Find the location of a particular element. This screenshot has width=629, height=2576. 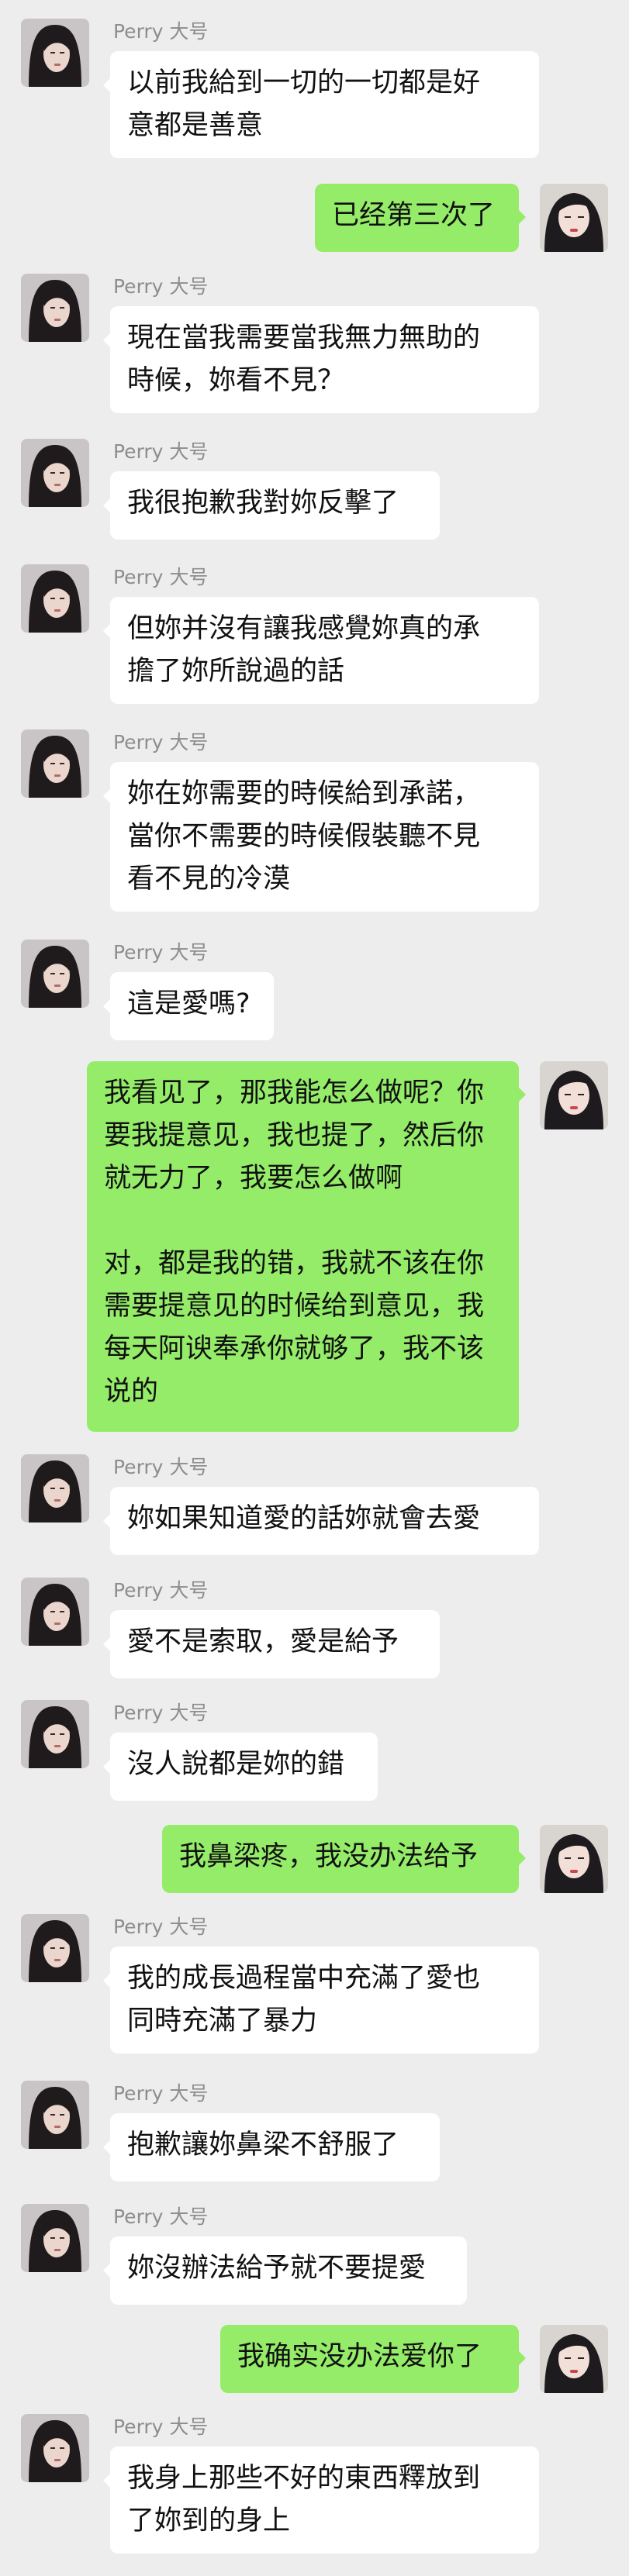

sent-message: 我鼻梁疼，我没办法给予 is located at coordinates (340, 1859).